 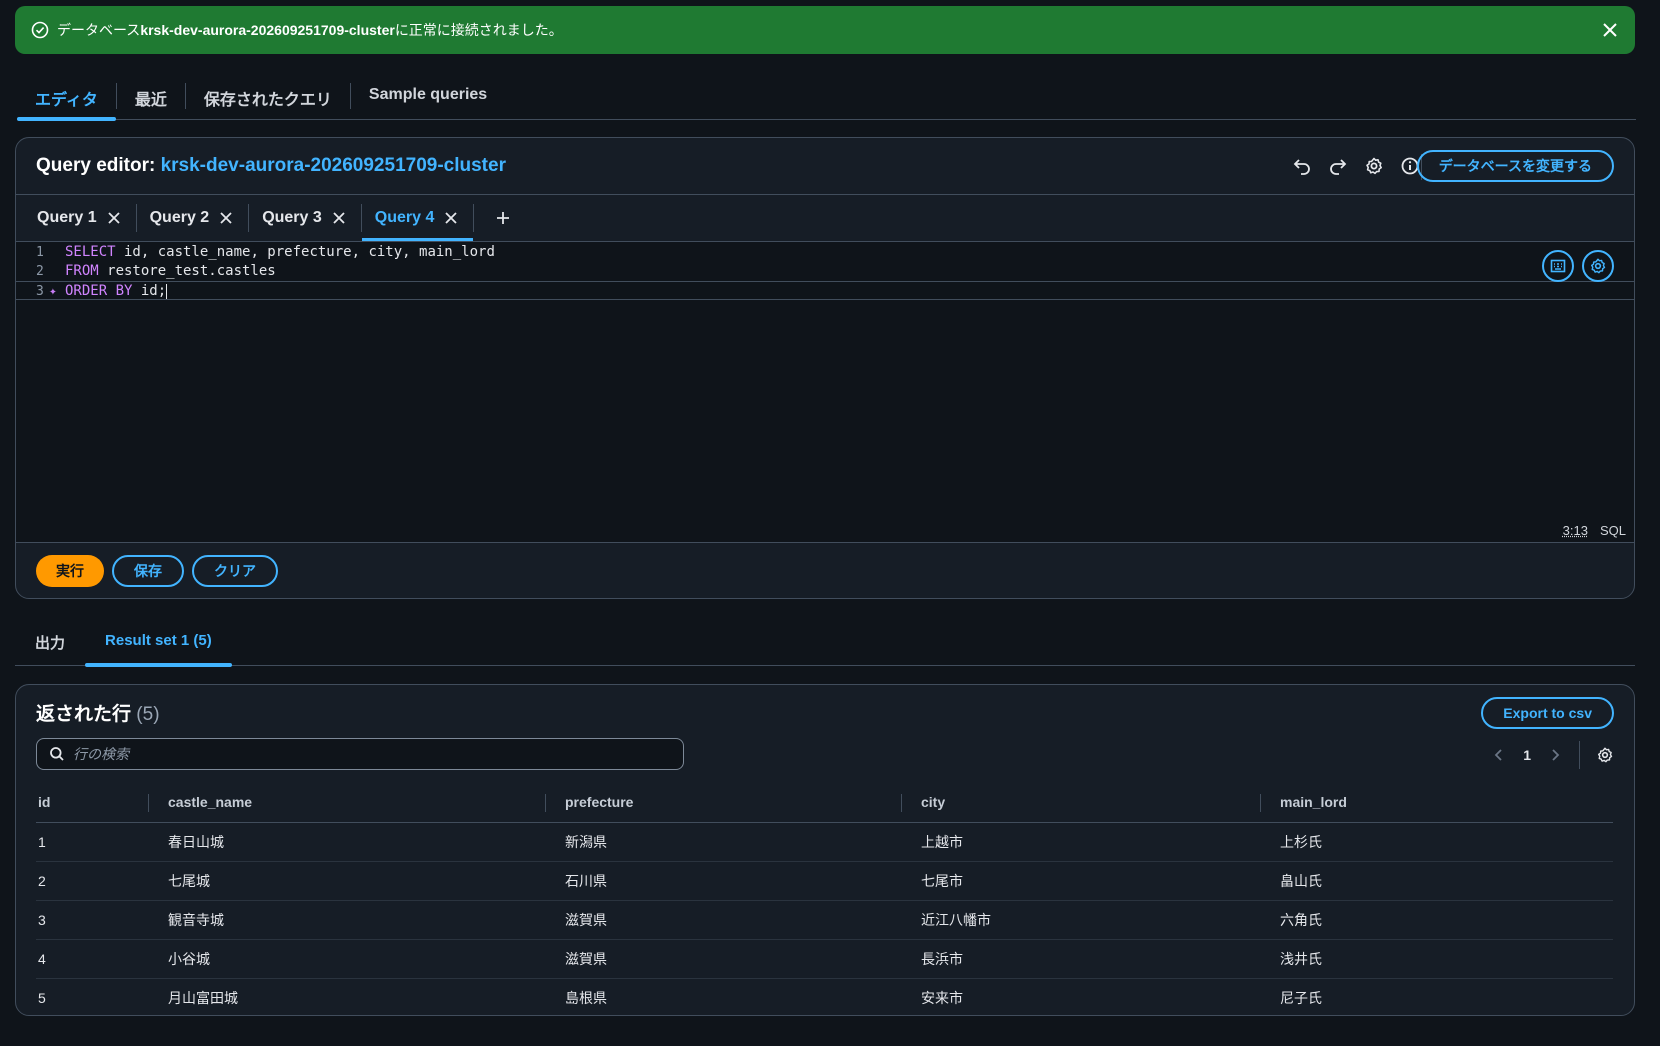 I want to click on clear-button: クリア, so click(x=235, y=570).